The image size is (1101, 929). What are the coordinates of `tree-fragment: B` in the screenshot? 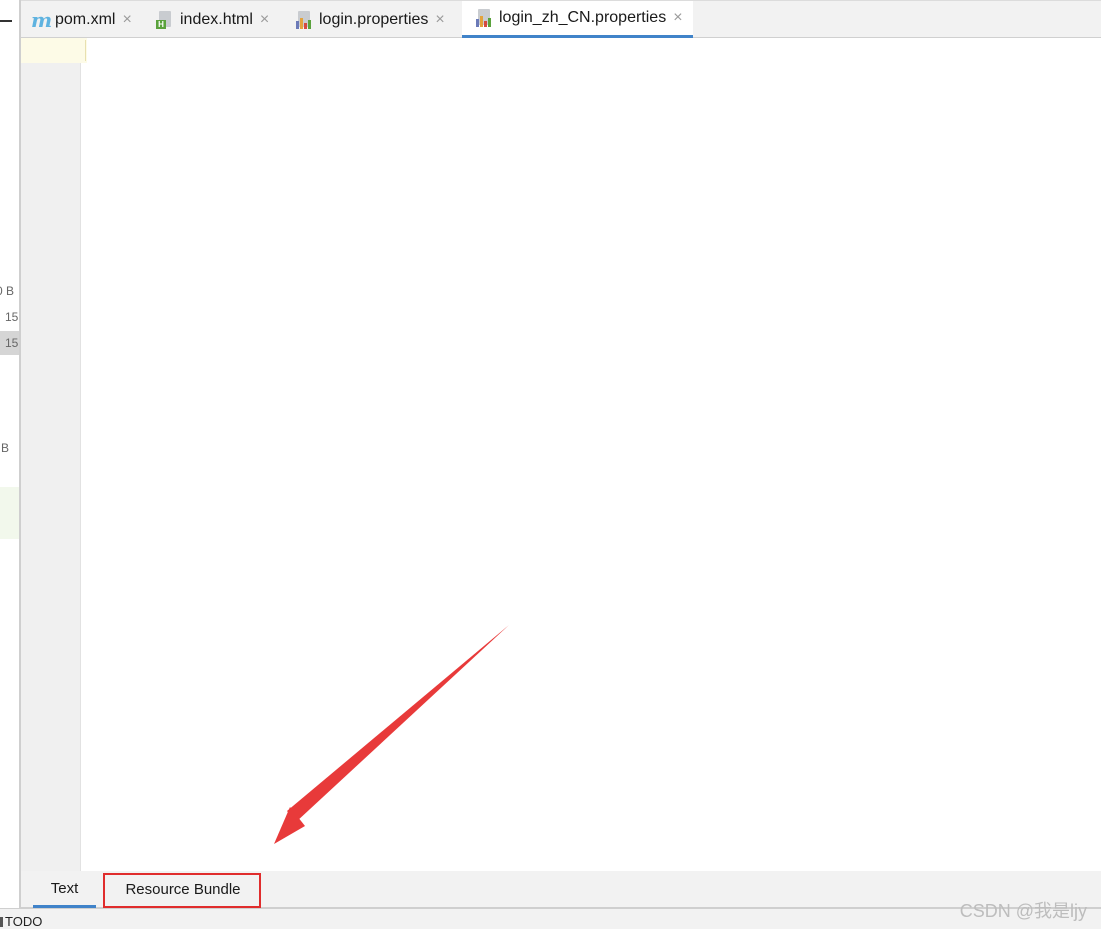 It's located at (5, 448).